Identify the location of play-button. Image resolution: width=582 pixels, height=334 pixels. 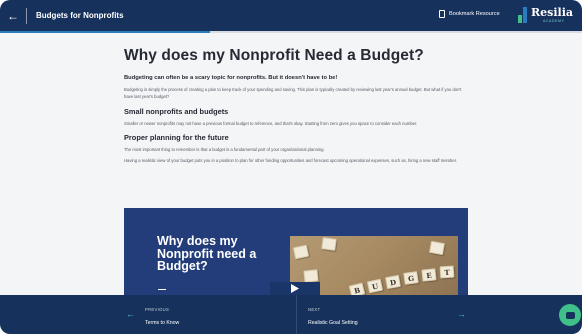
(295, 288).